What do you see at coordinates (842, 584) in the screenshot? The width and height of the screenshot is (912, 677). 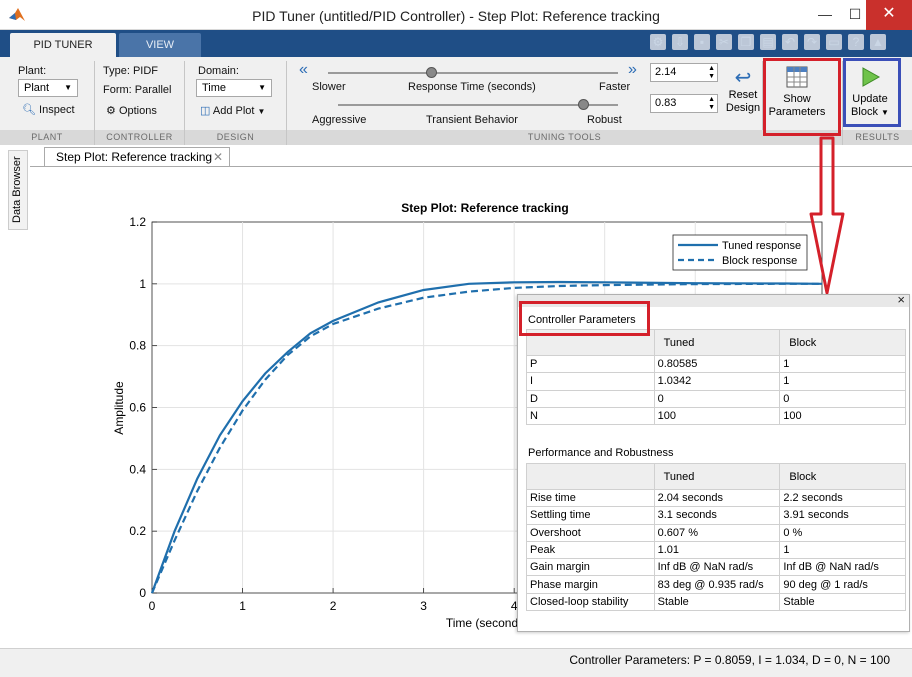 I see `block-value: 90 deg @ 1 rad/s` at bounding box center [842, 584].